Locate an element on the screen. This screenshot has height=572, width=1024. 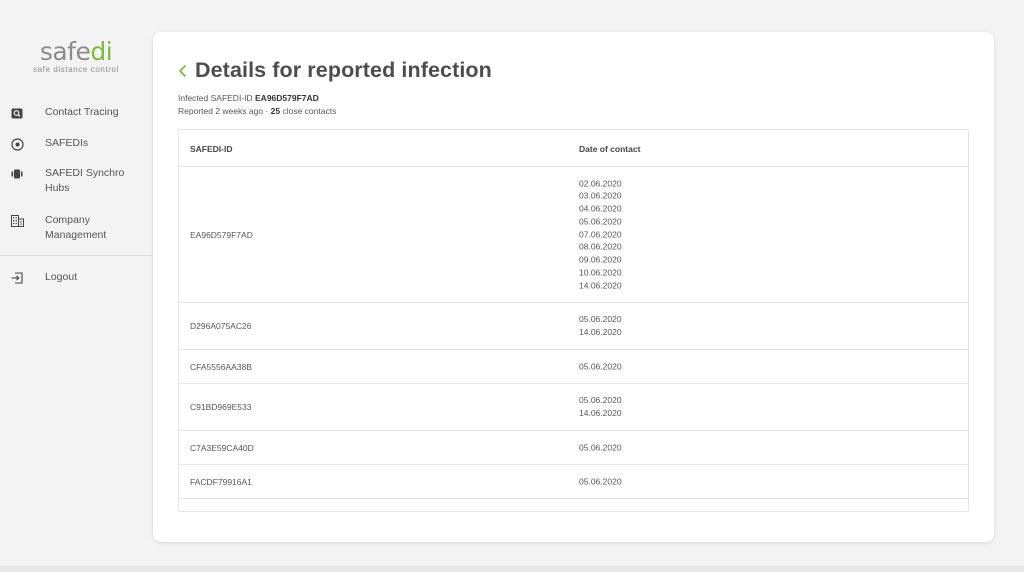
table-row: D296A075AC26 05.06.2020 14.06.2020 is located at coordinates (573, 326).